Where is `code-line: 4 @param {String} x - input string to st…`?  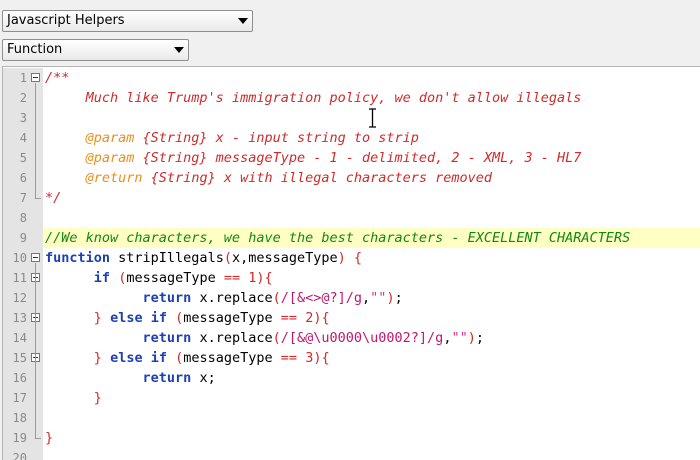 code-line: 4 @param {String} x - input string to st… is located at coordinates (351, 138).